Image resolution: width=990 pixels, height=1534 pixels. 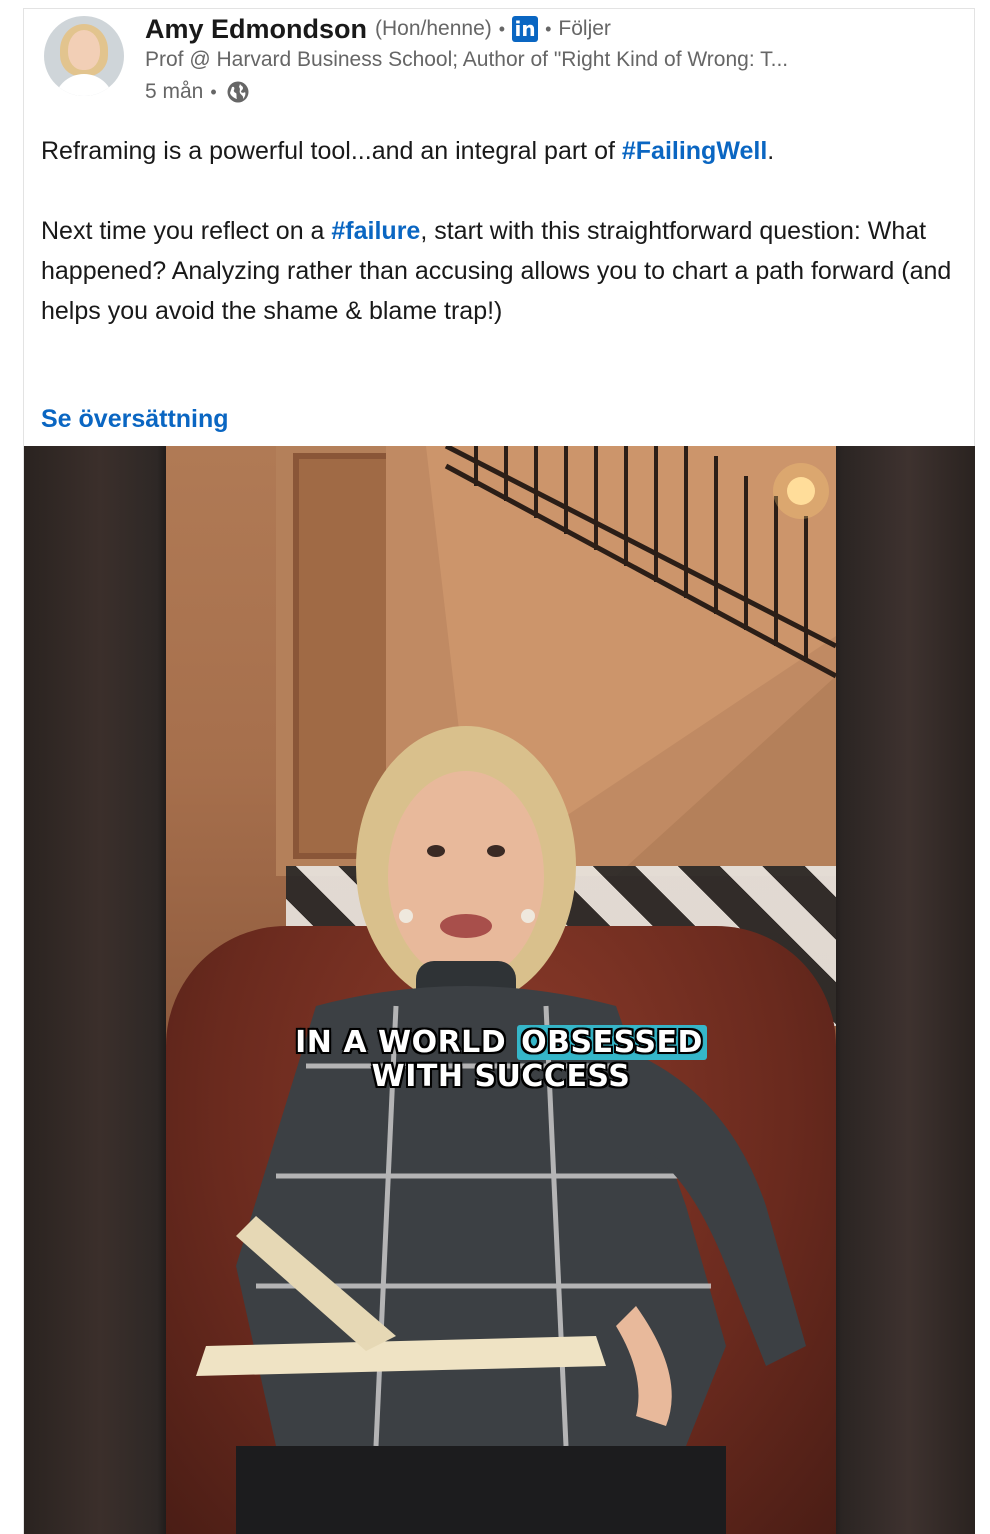 I want to click on caption-highlight: OBSESSED, so click(x=612, y=1042).